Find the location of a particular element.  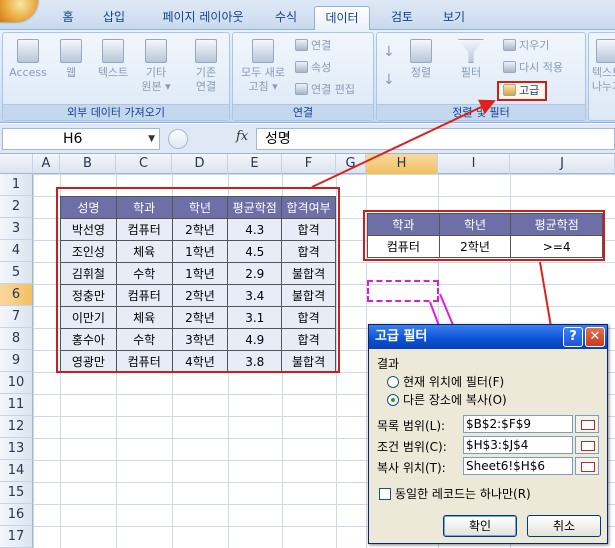

formula-expand-button is located at coordinates (178, 139).